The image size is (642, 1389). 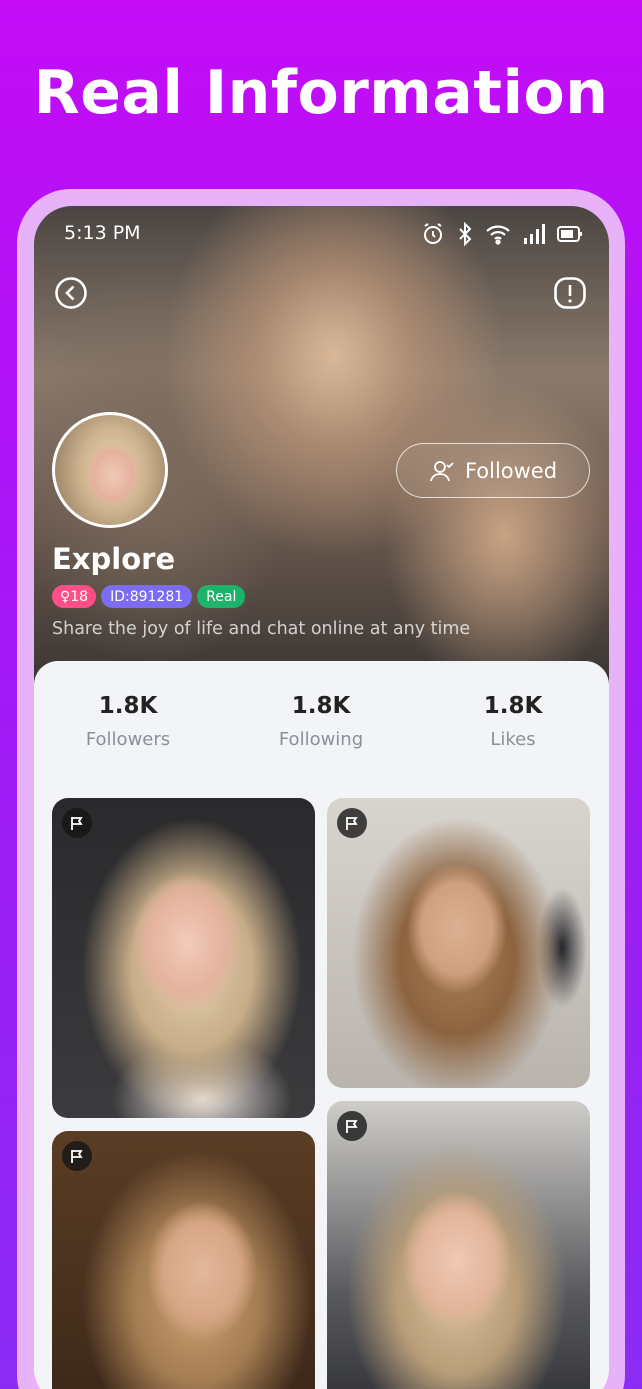 I want to click on wifi-icon, so click(x=498, y=235).